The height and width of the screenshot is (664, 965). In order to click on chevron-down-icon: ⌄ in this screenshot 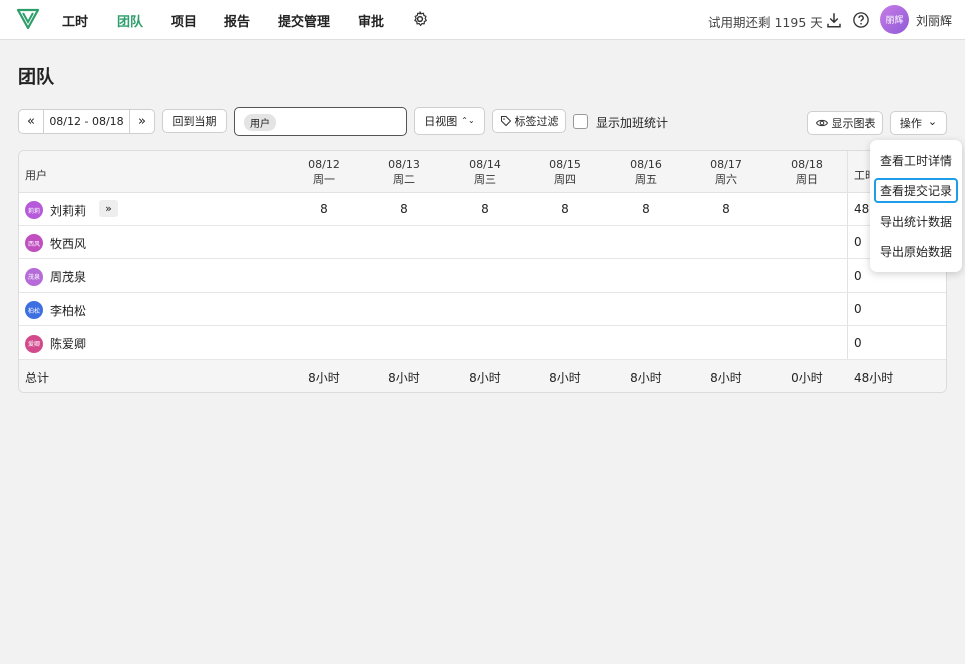, I will do `click(932, 121)`.